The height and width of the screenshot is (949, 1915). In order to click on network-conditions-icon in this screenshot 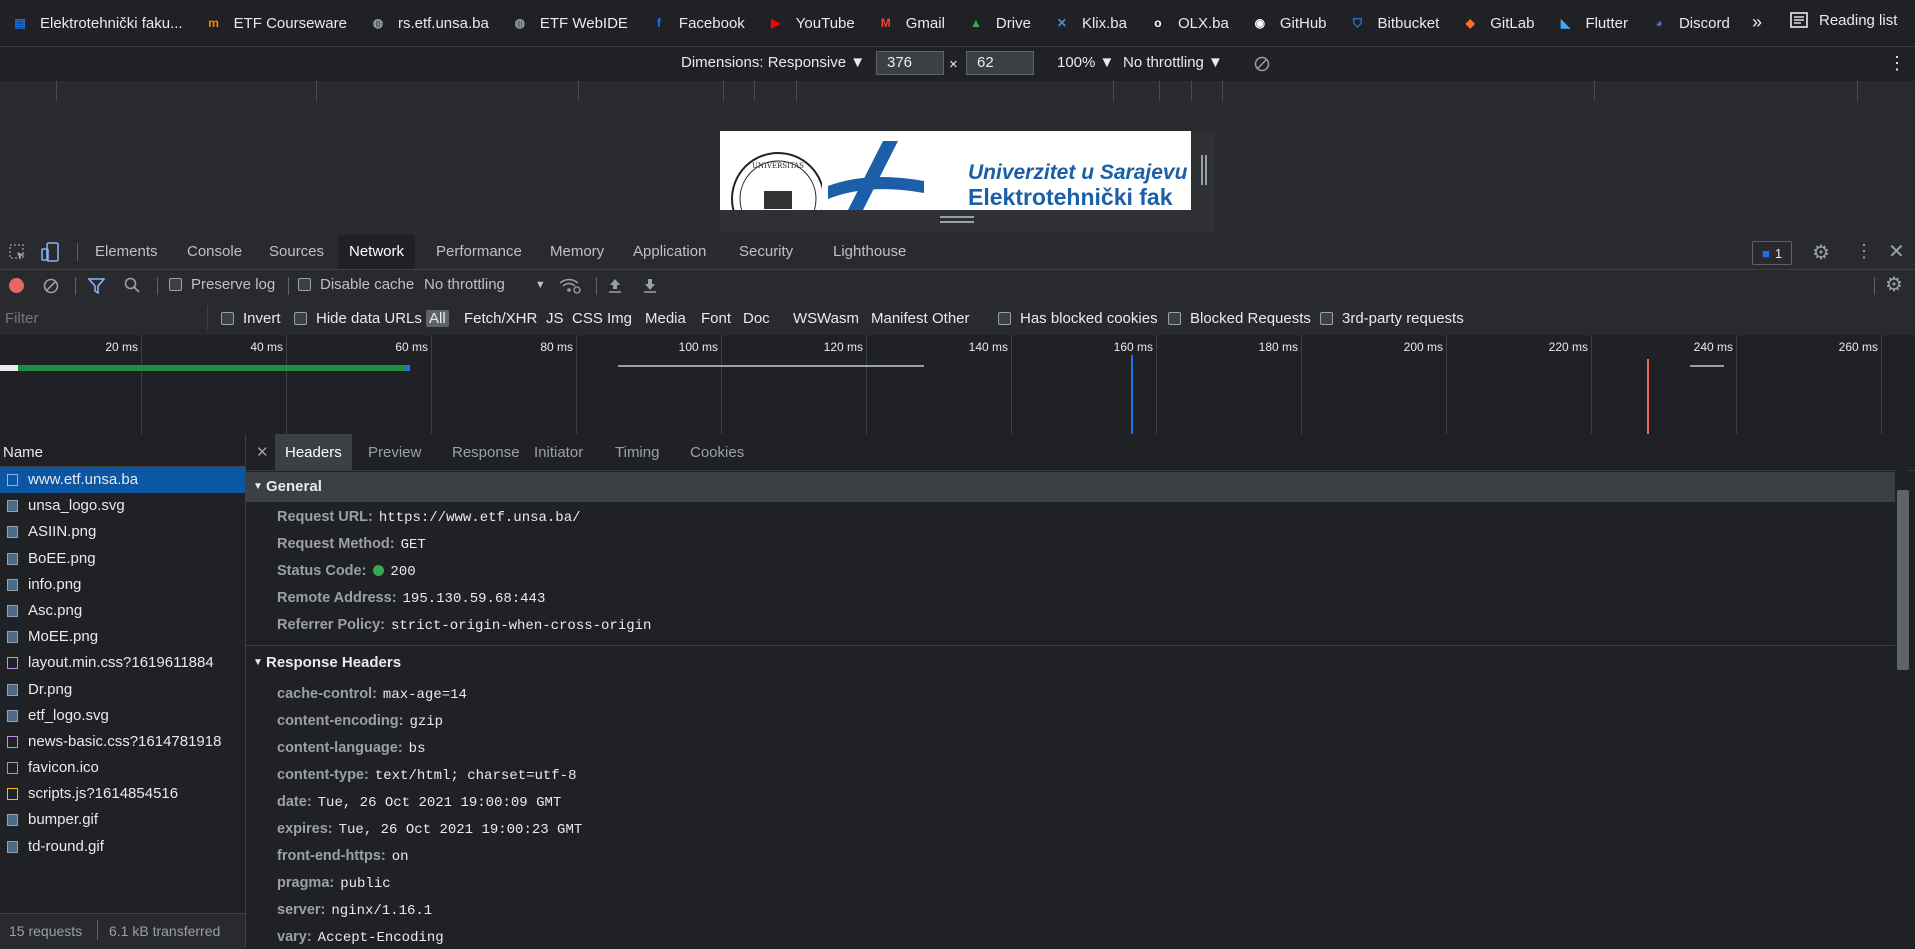, I will do `click(570, 286)`.